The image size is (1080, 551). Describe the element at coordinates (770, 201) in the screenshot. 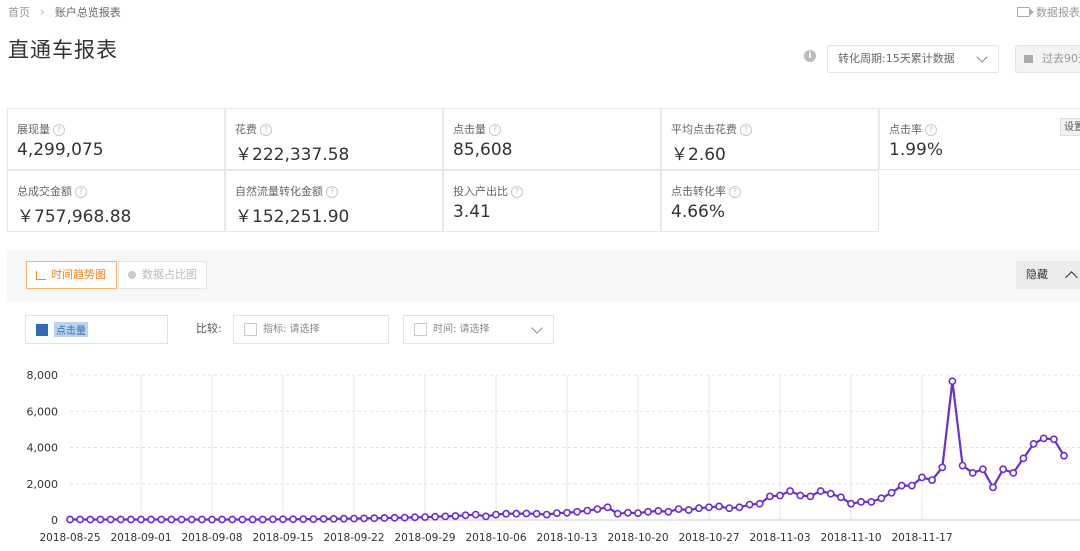

I see `metric-cvr: 点击转化率? 4.66%` at that location.